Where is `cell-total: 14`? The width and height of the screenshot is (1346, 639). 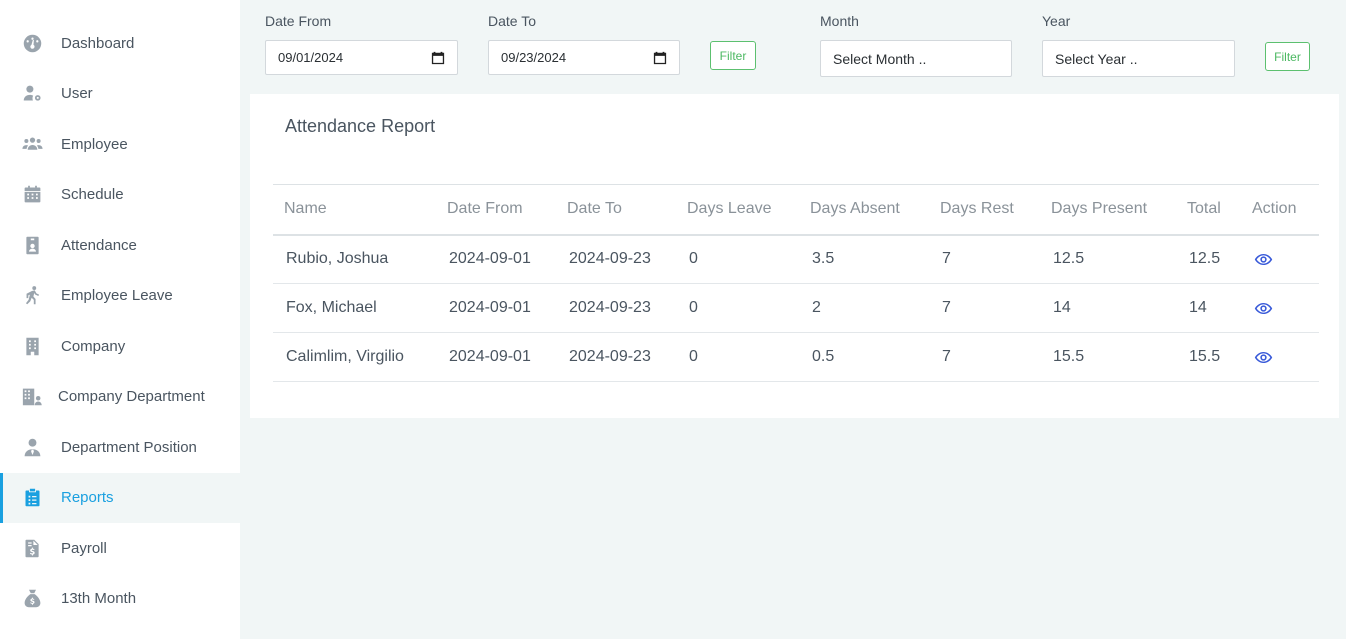 cell-total: 14 is located at coordinates (1208, 308).